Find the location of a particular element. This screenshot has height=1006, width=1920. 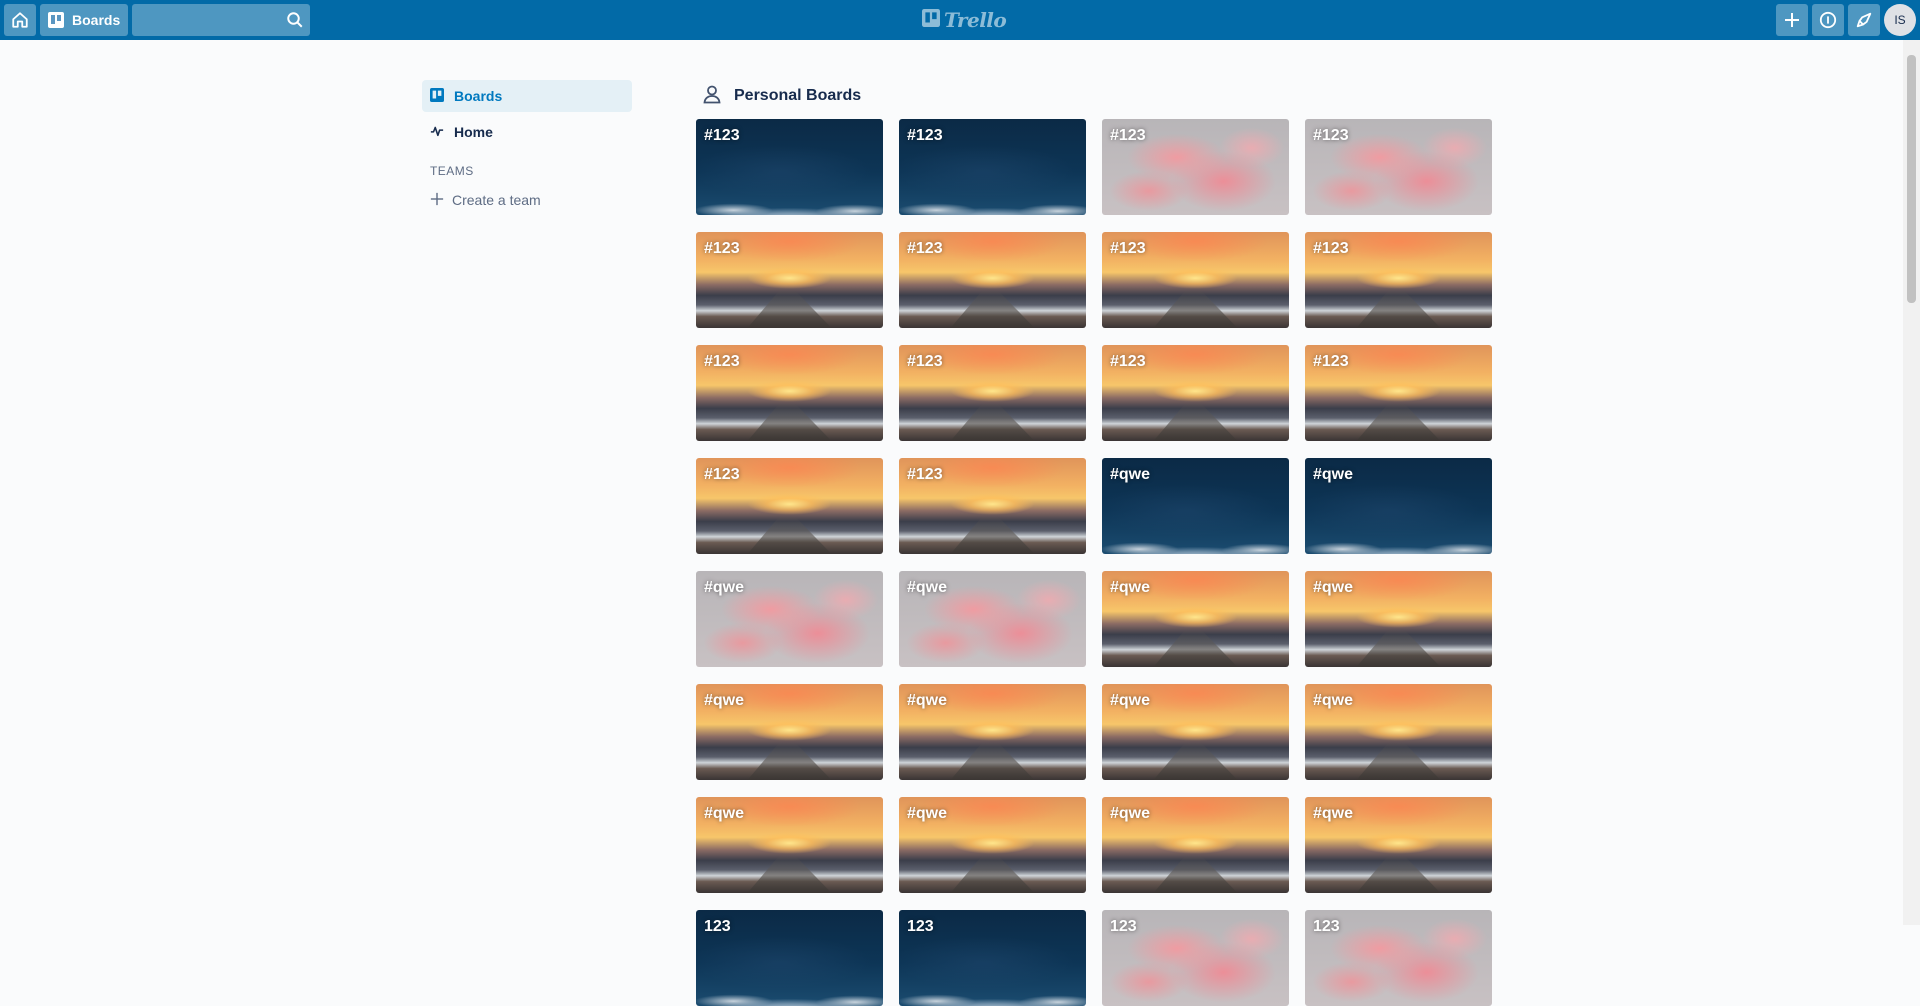

info-icon is located at coordinates (1828, 20).